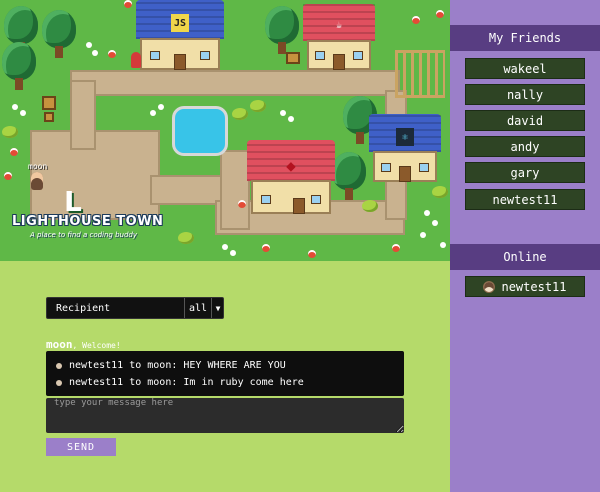 Image resolution: width=600 pixels, height=492 pixels. What do you see at coordinates (339, 25) in the screenshot?
I see `coffee-icon: ☕` at bounding box center [339, 25].